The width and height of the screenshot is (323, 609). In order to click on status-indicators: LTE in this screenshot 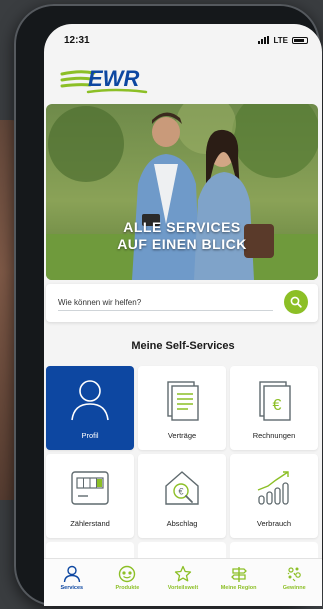, I will do `click(283, 40)`.